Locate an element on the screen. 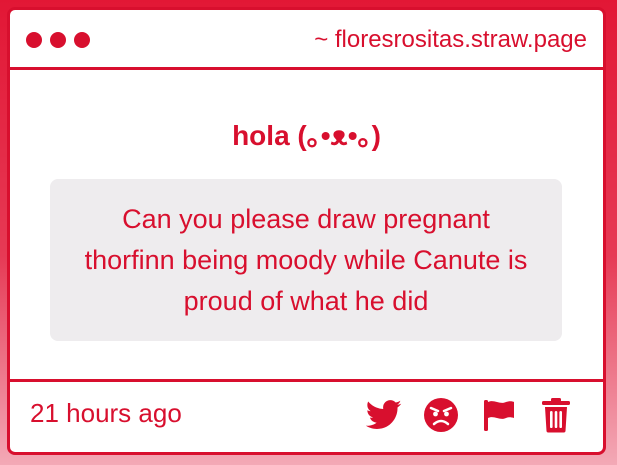 This screenshot has height=465, width=617. site-url: ~ floresrositas.straw.page is located at coordinates (450, 40).